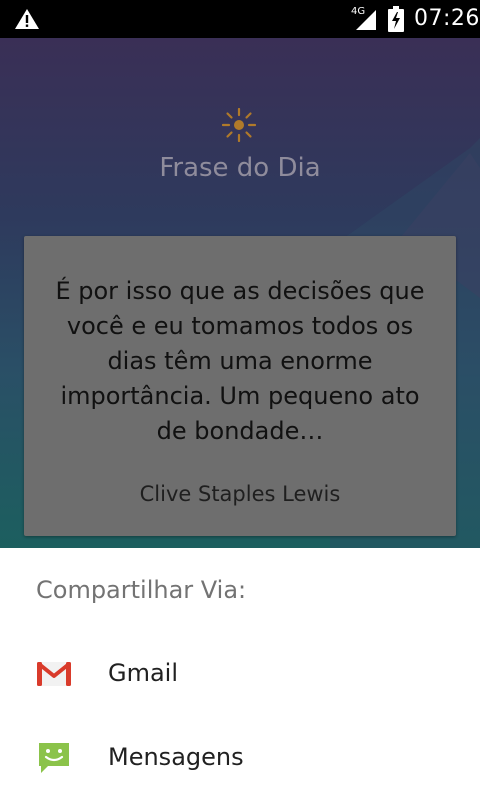 Image resolution: width=480 pixels, height=800 pixels. I want to click on quote-author: Clive Staples Lewis, so click(240, 494).